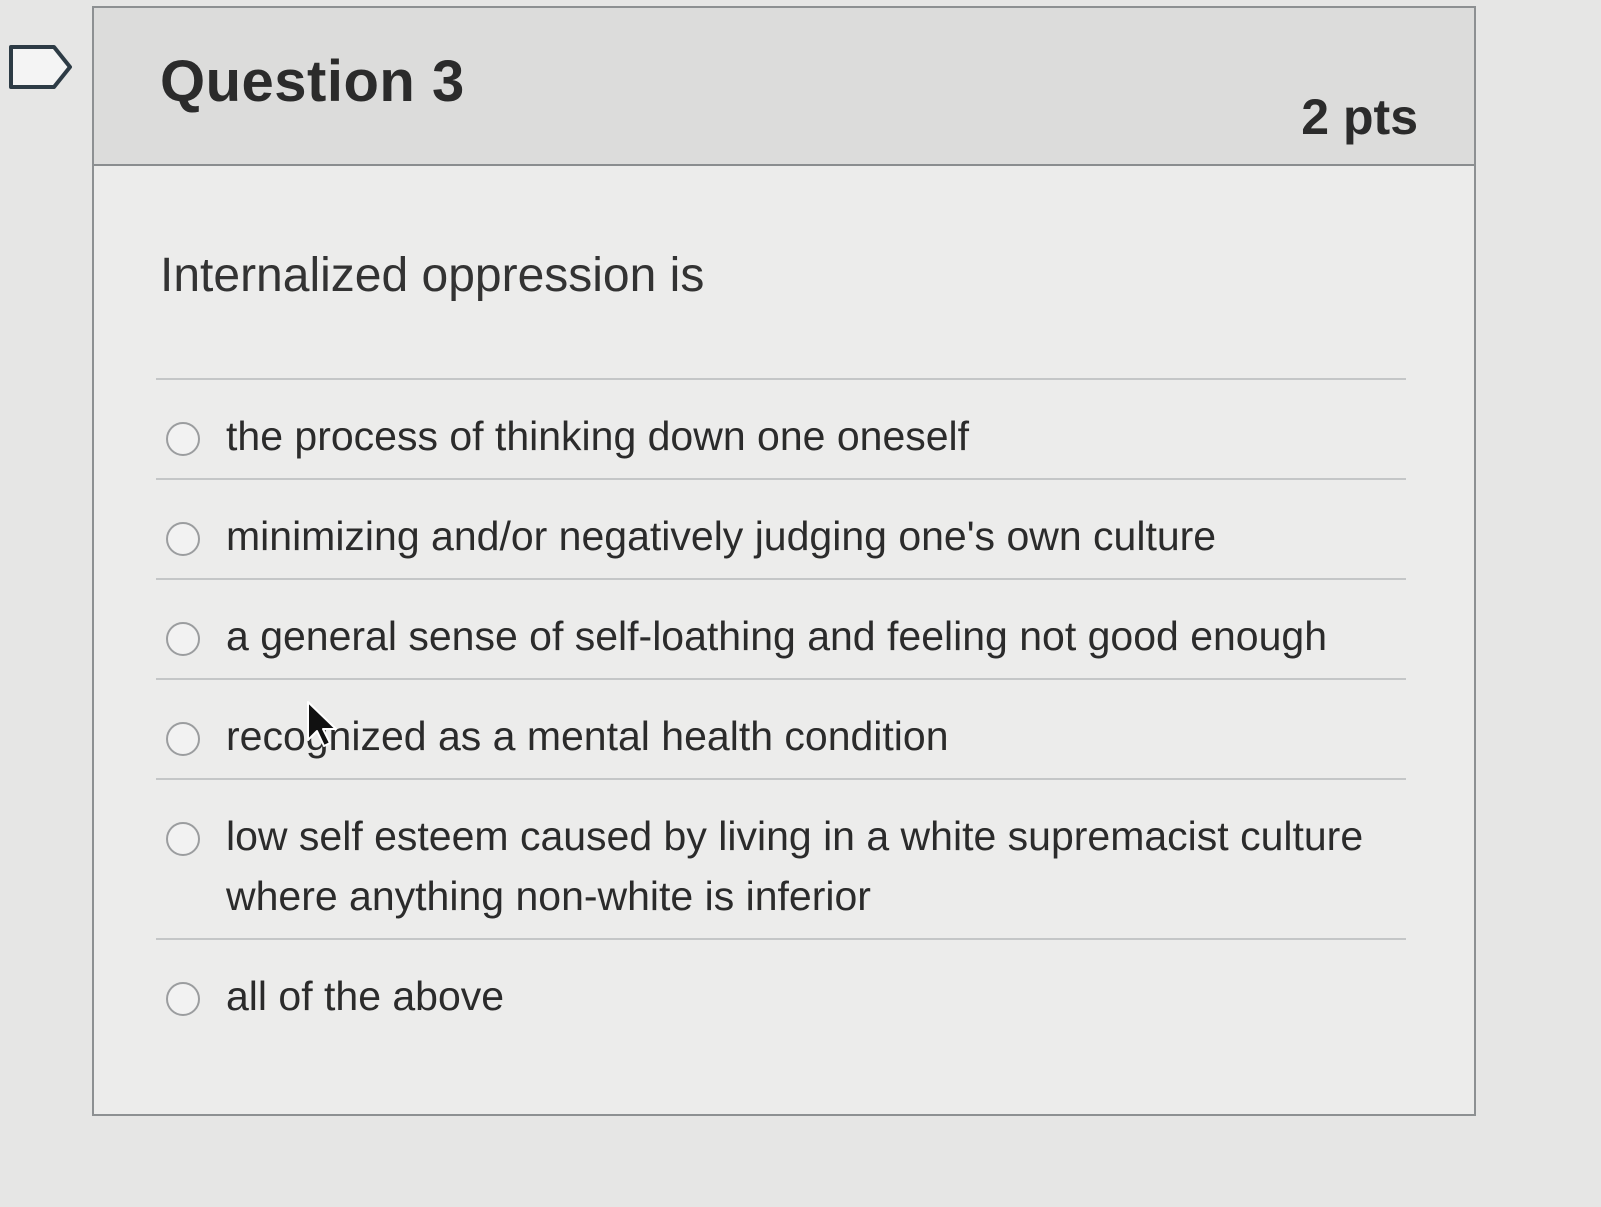  What do you see at coordinates (312, 81) in the screenshot?
I see `question-title: Question 3` at bounding box center [312, 81].